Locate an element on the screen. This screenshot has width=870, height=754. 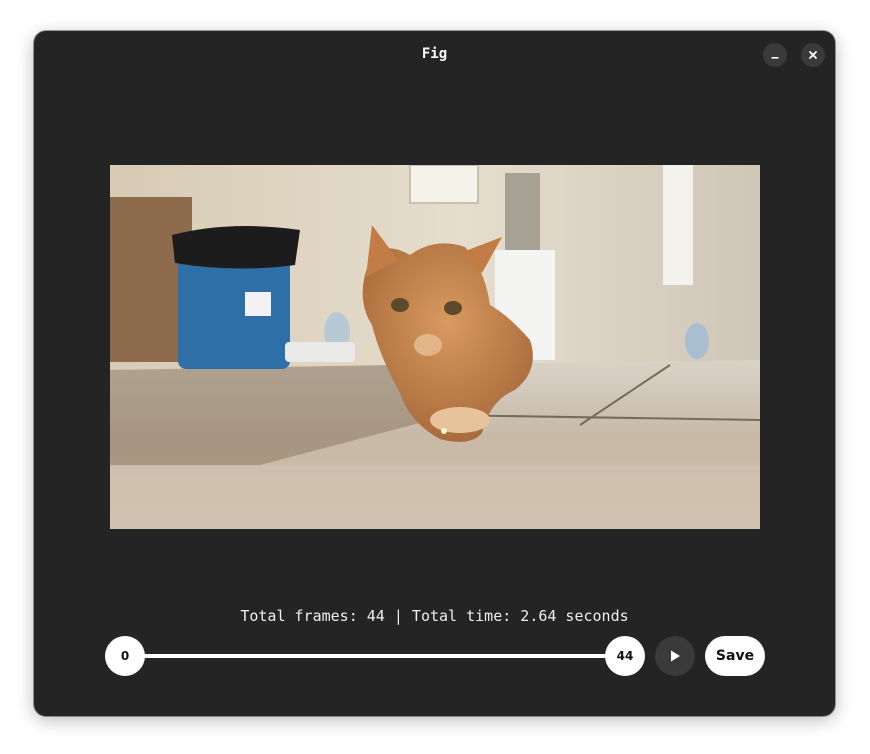
save-button: Save is located at coordinates (735, 656).